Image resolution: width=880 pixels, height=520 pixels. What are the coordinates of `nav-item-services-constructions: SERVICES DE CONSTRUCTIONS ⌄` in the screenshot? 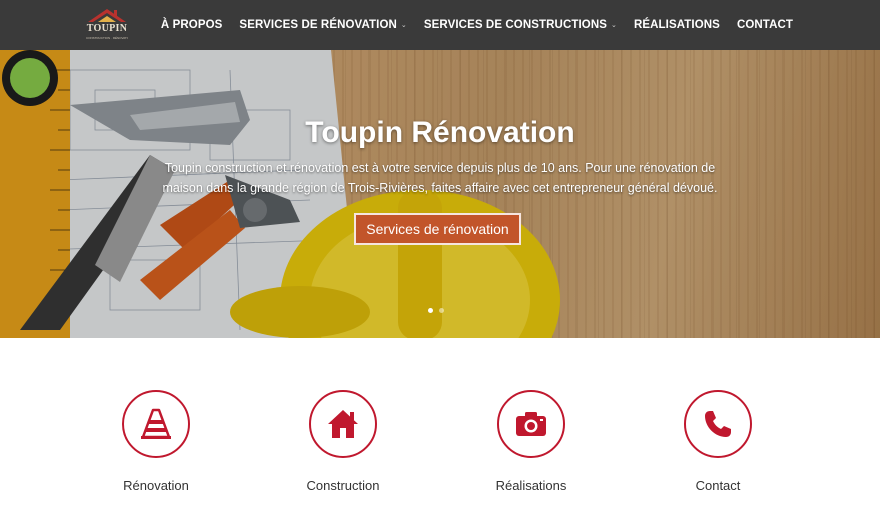 It's located at (520, 25).